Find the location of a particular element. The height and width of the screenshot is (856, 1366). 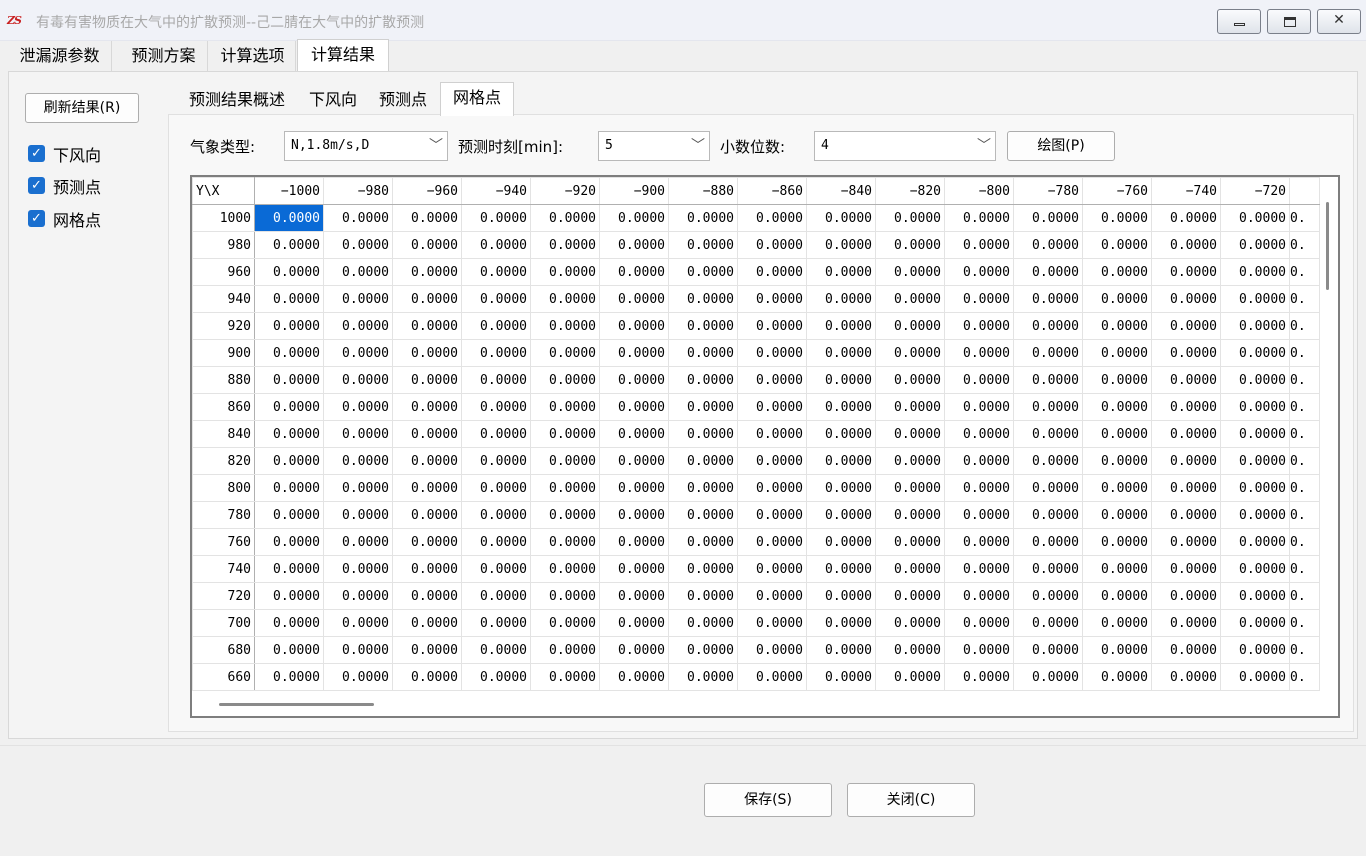

refresh-results-button: 刷新结果(R) is located at coordinates (82, 108).